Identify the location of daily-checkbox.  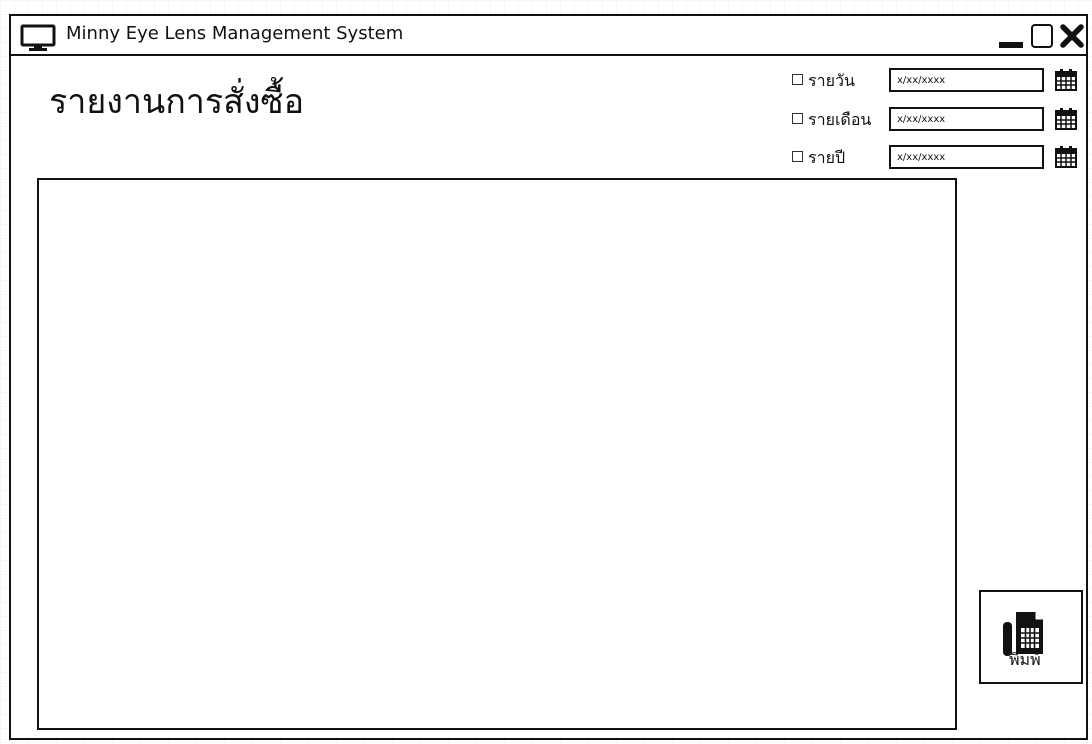
(797, 79).